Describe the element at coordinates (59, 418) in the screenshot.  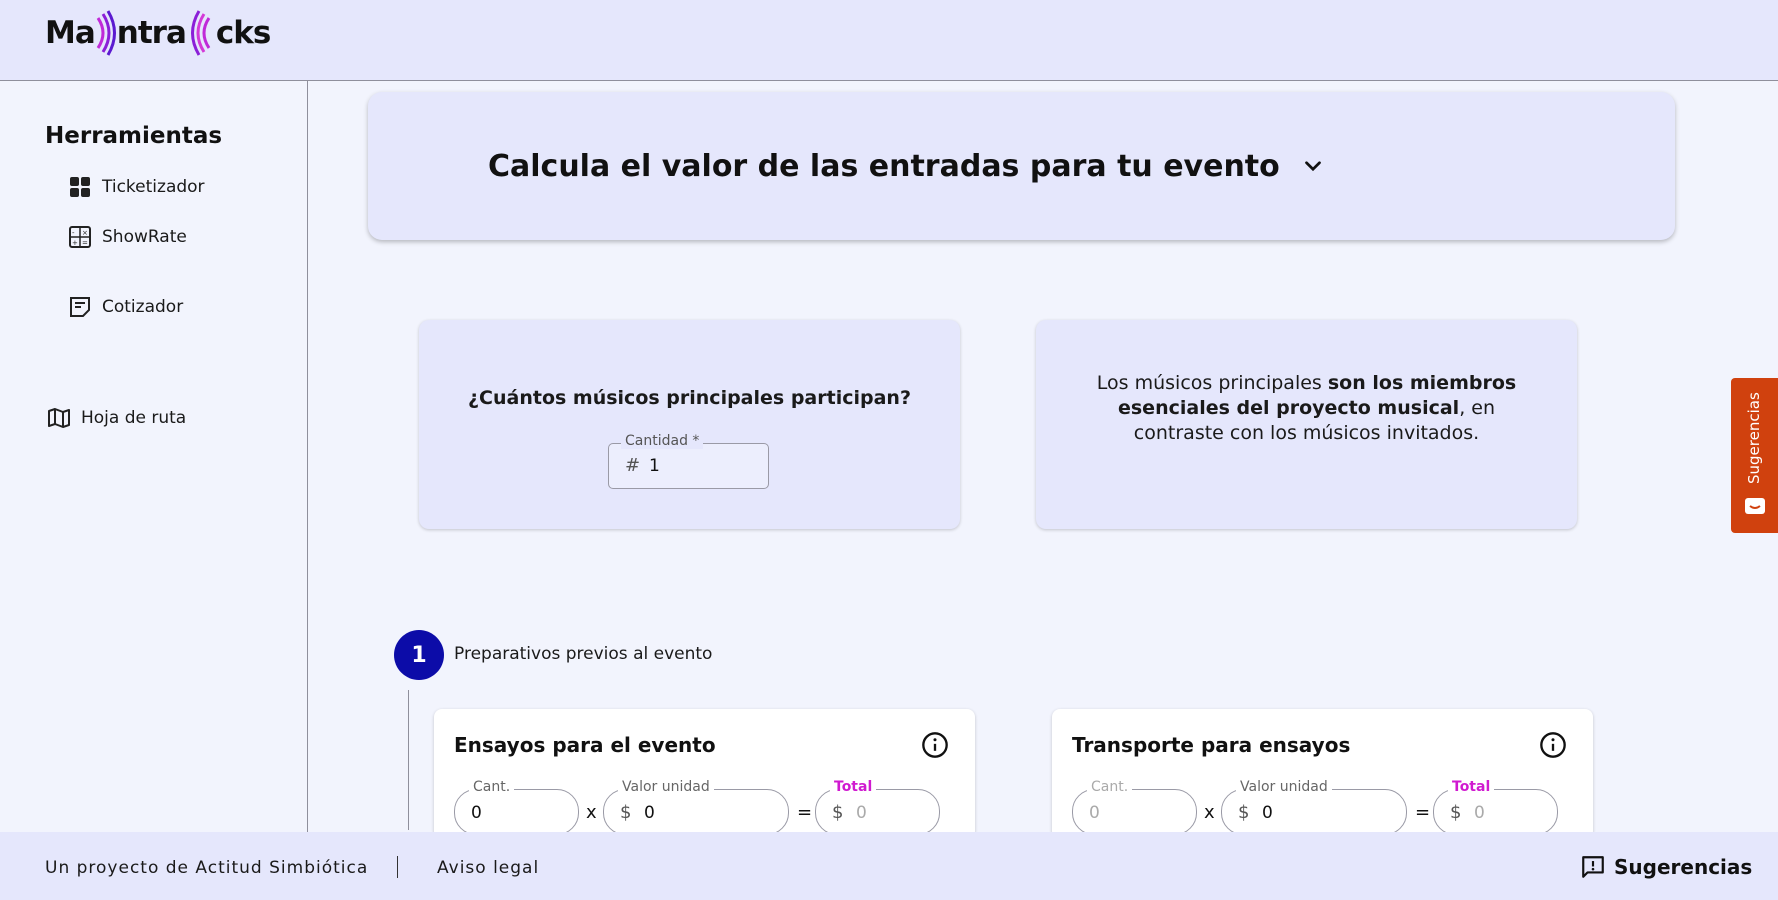
I see `map-icon` at that location.